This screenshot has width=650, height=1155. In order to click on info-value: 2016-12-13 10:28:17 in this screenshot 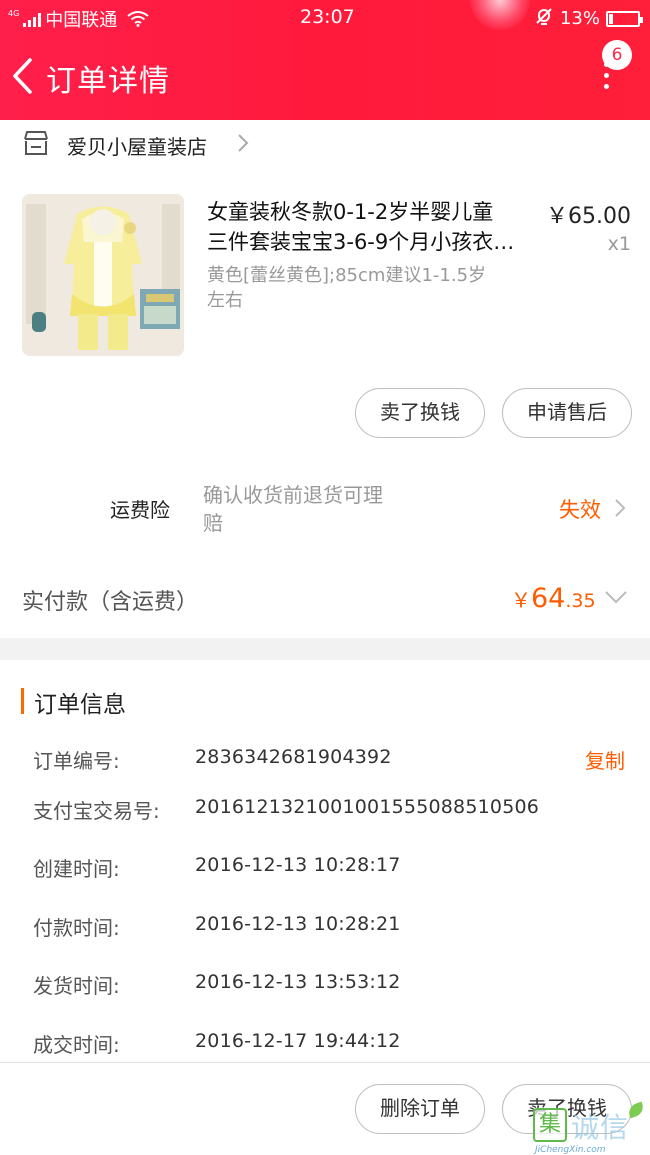, I will do `click(298, 865)`.